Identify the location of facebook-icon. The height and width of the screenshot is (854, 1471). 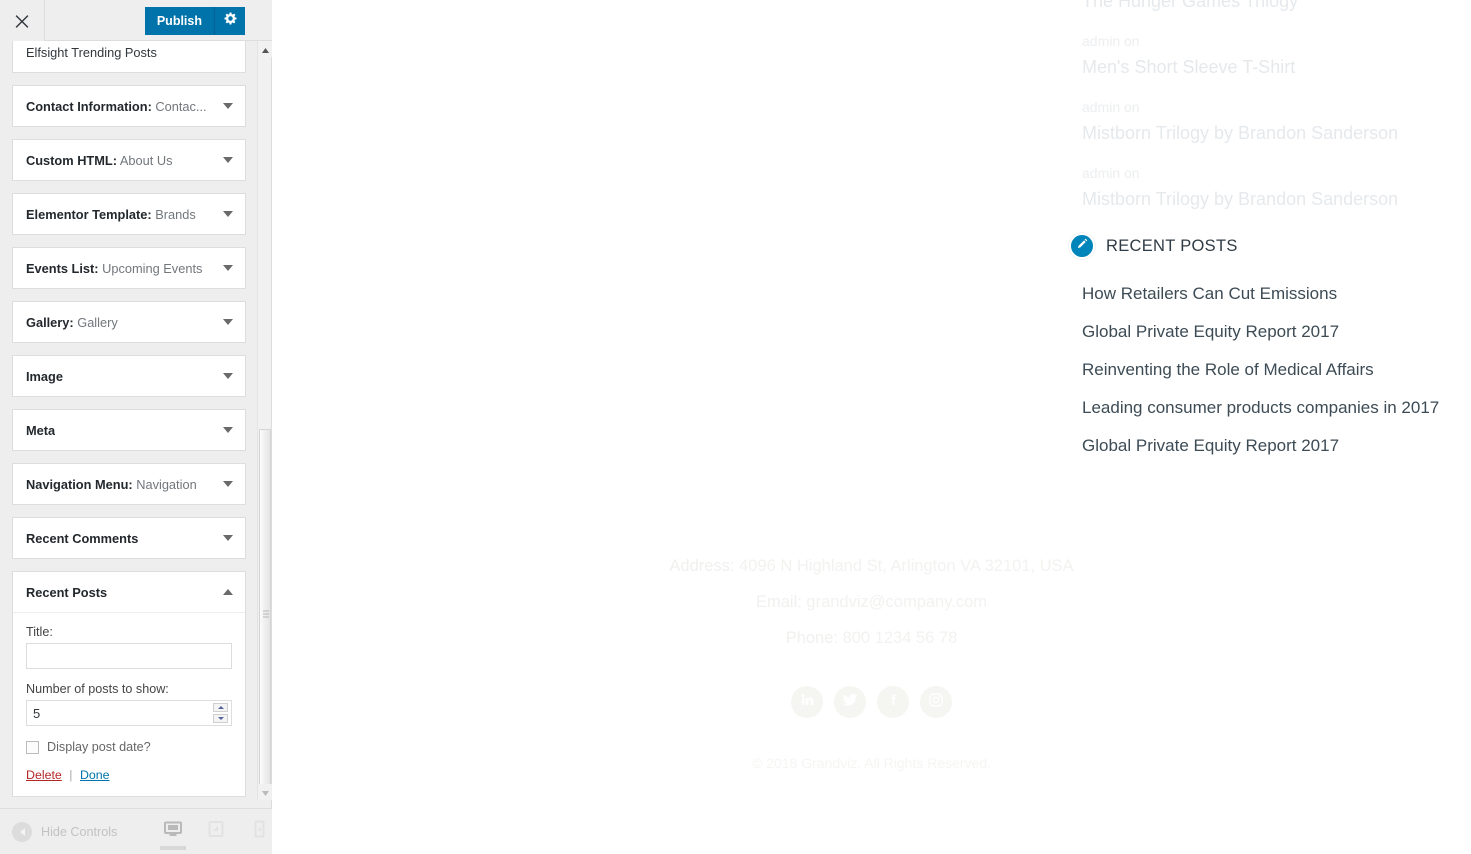
(893, 702).